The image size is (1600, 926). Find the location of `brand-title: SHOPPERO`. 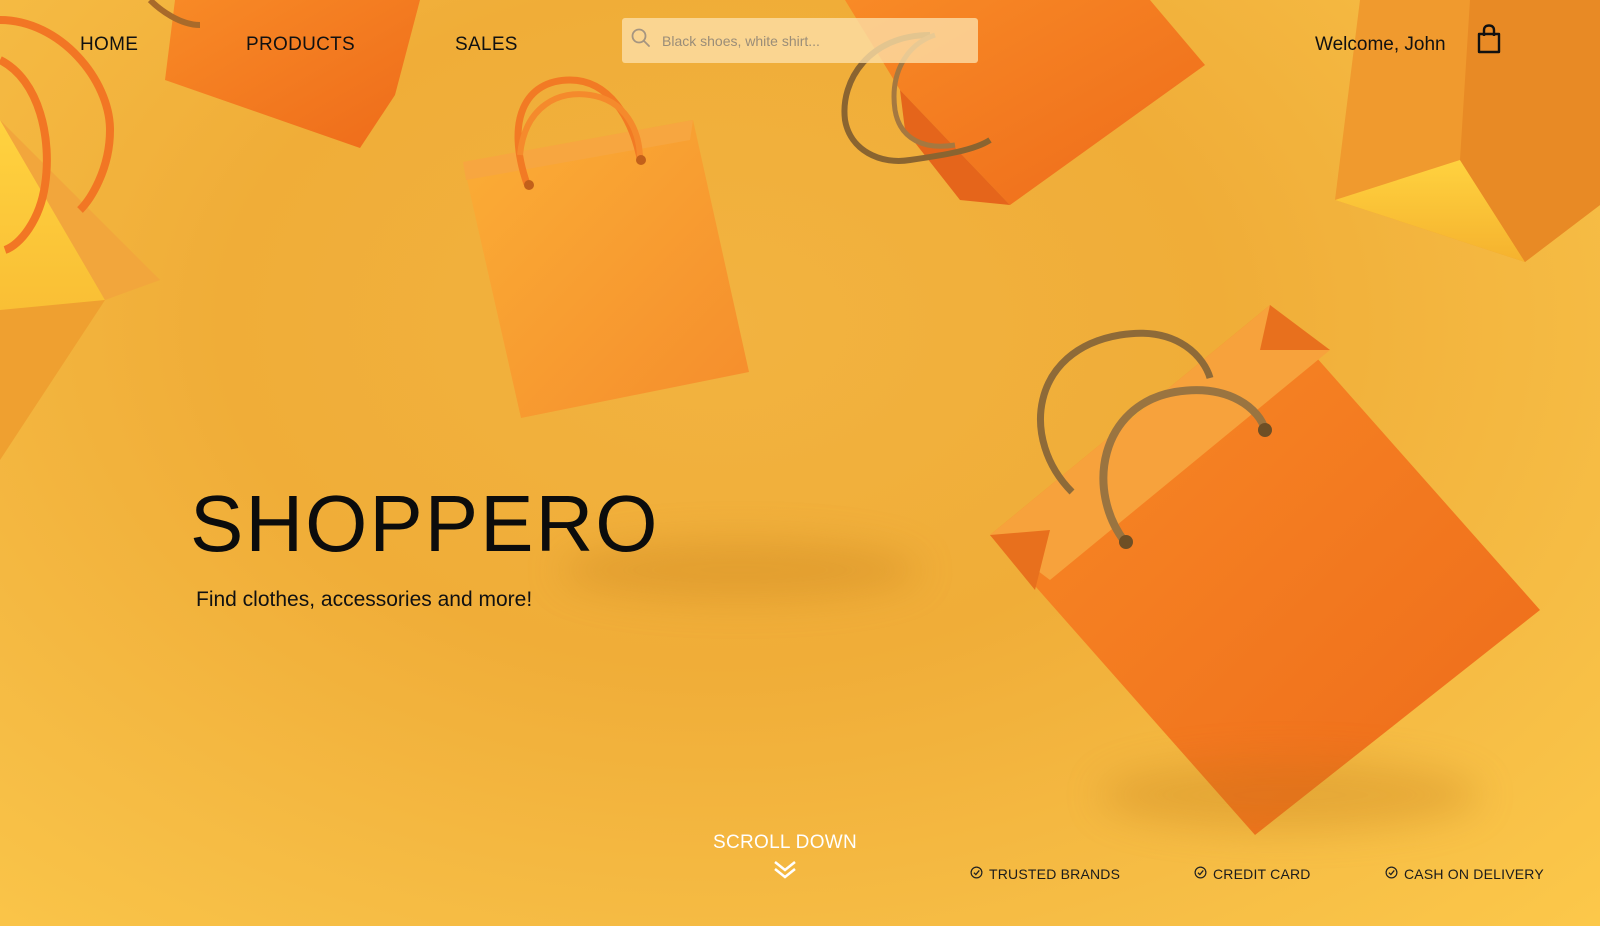

brand-title: SHOPPERO is located at coordinates (425, 523).